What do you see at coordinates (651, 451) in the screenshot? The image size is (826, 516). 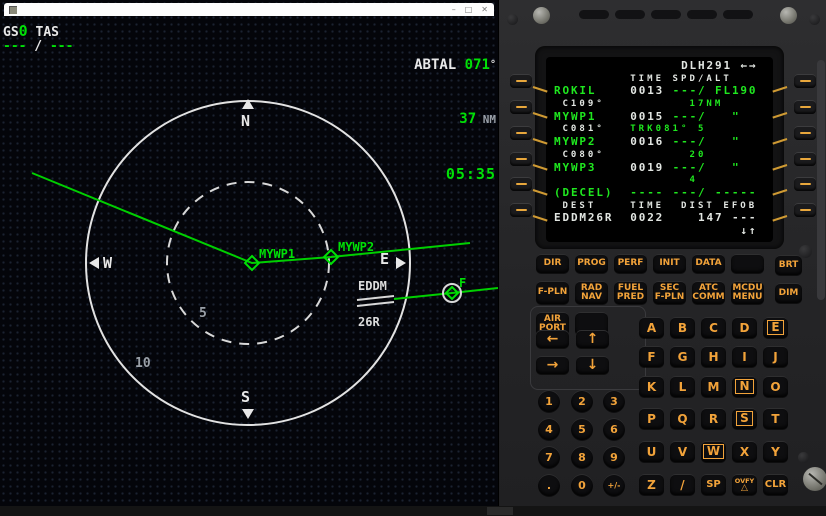 I see `key-u: U` at bounding box center [651, 451].